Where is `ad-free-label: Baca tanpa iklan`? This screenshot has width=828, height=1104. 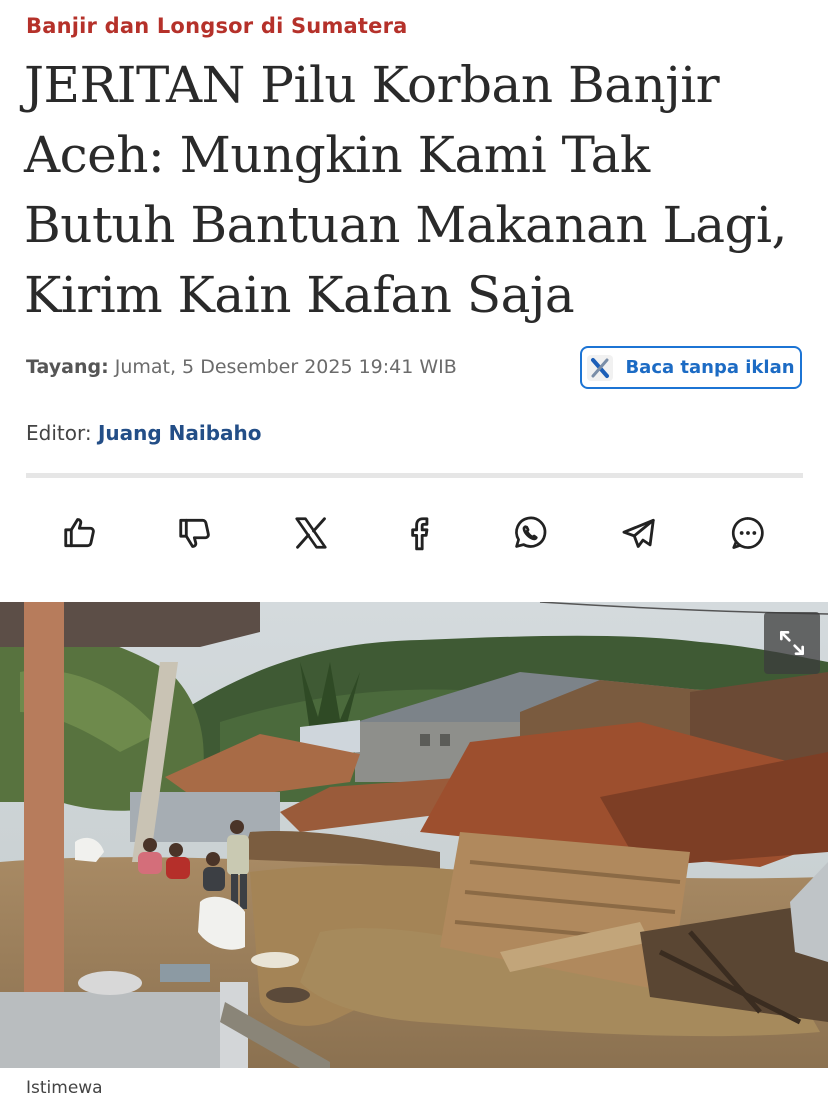
ad-free-label: Baca tanpa iklan is located at coordinates (710, 367).